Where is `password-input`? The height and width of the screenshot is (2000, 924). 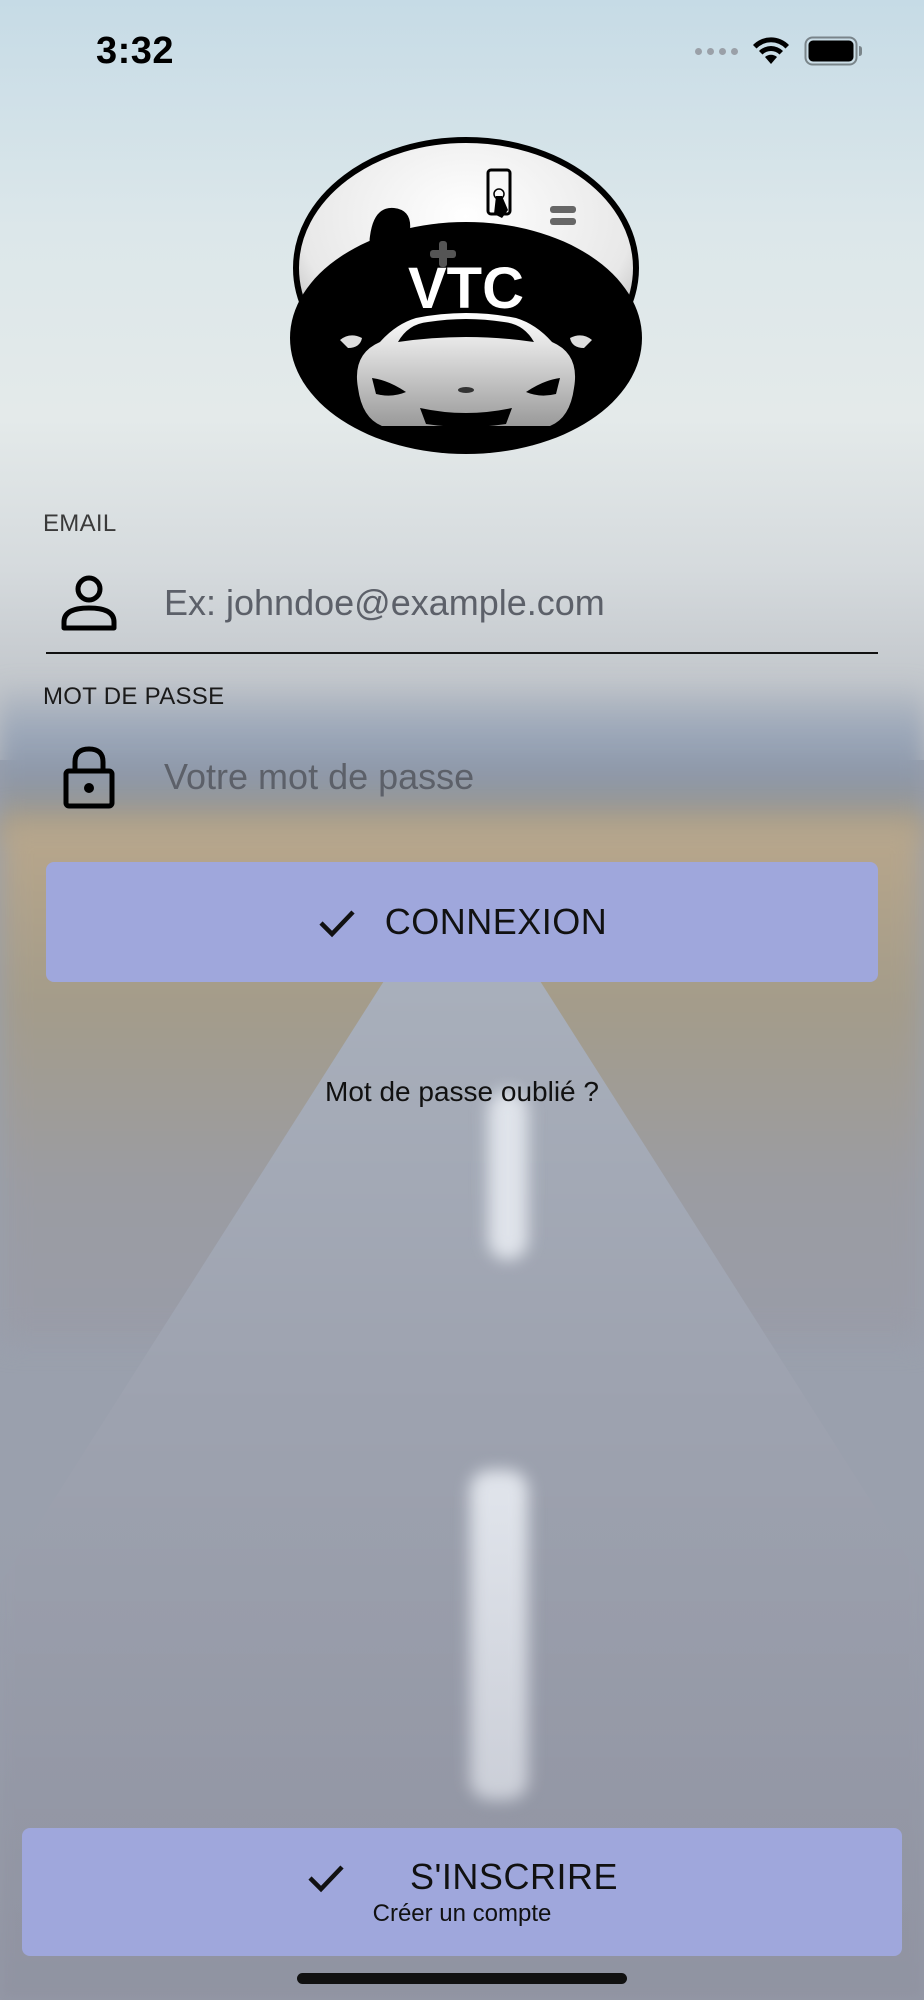 password-input is located at coordinates (514, 777).